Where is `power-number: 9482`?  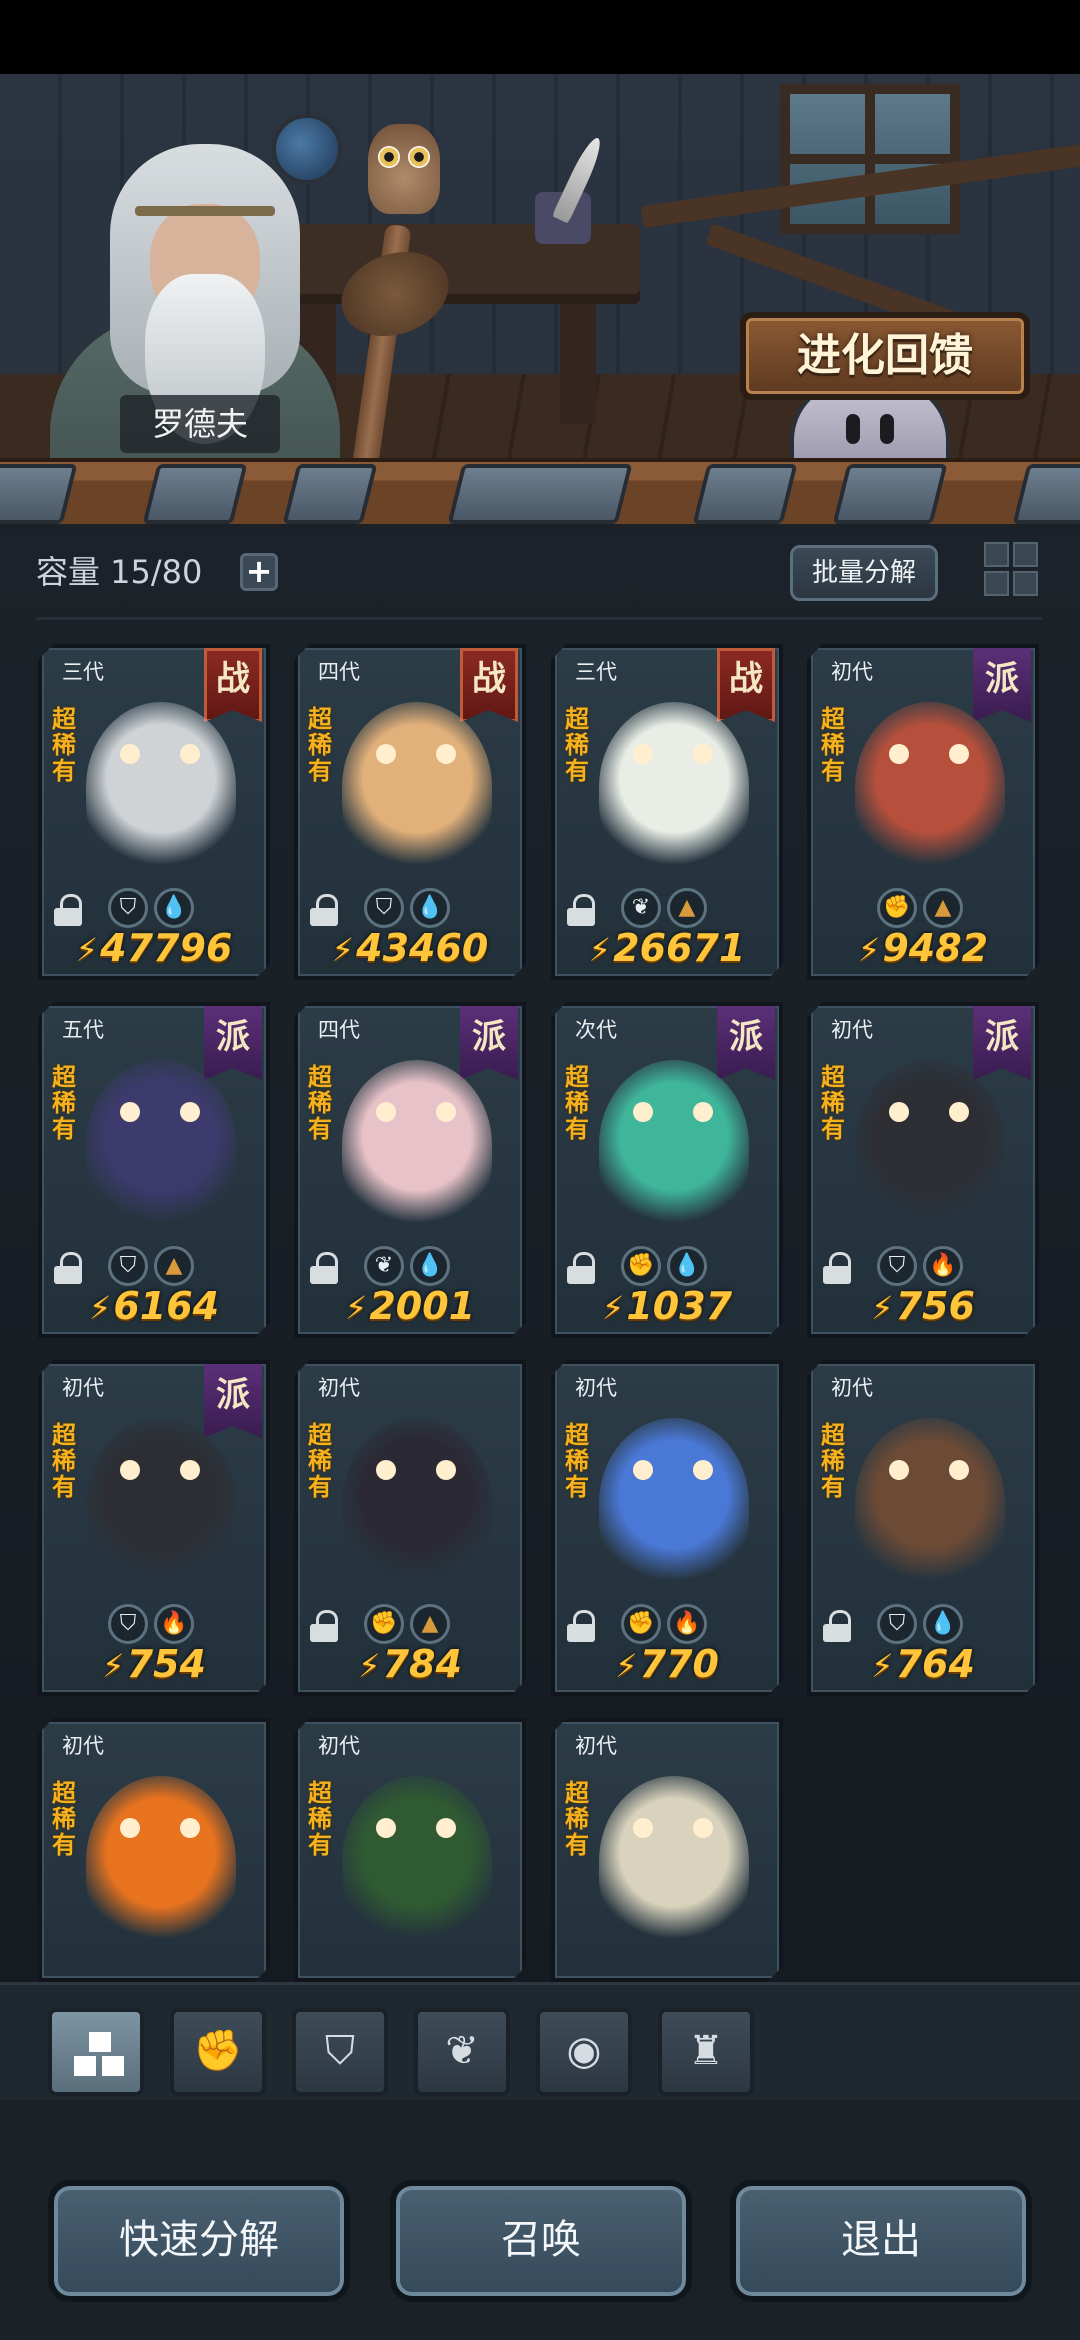 power-number: 9482 is located at coordinates (935, 948).